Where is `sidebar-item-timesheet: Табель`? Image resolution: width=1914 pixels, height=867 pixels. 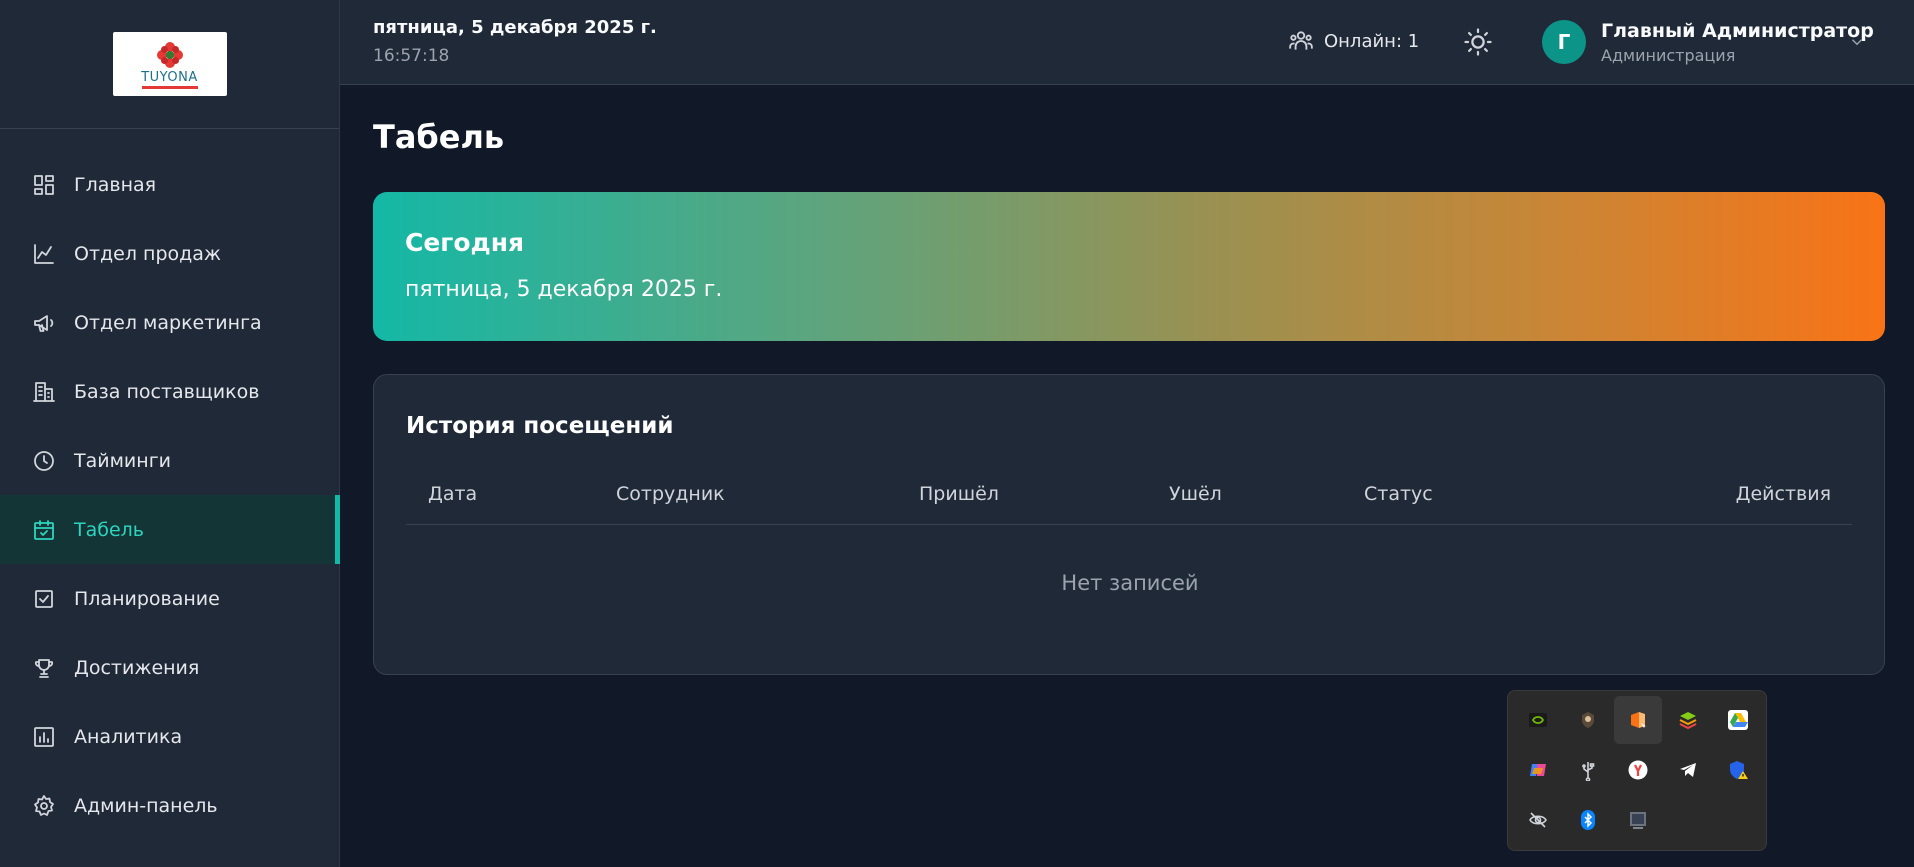
sidebar-item-timesheet: Табель is located at coordinates (170, 529).